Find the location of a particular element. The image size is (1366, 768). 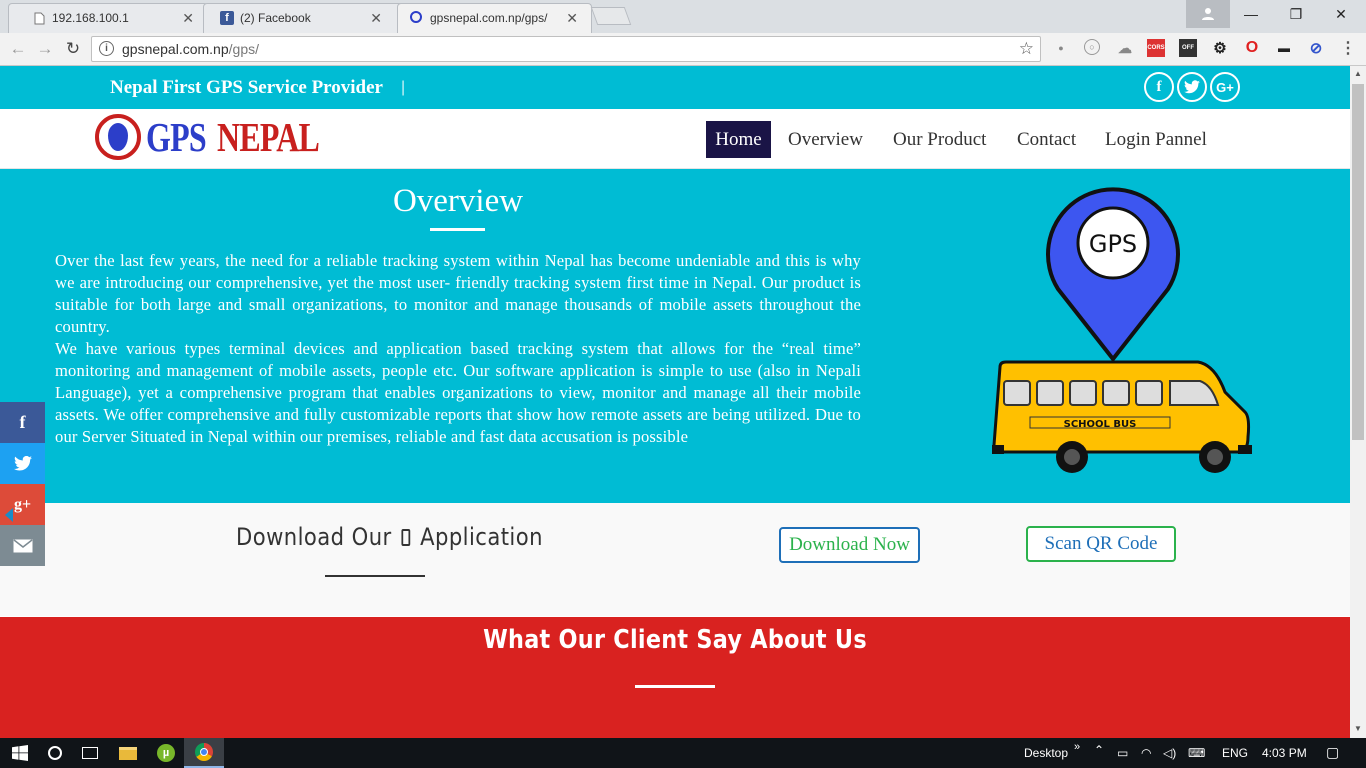

gps-school-bus-illustration: GPS SCHOOL BUS is located at coordinates (1122, 330).